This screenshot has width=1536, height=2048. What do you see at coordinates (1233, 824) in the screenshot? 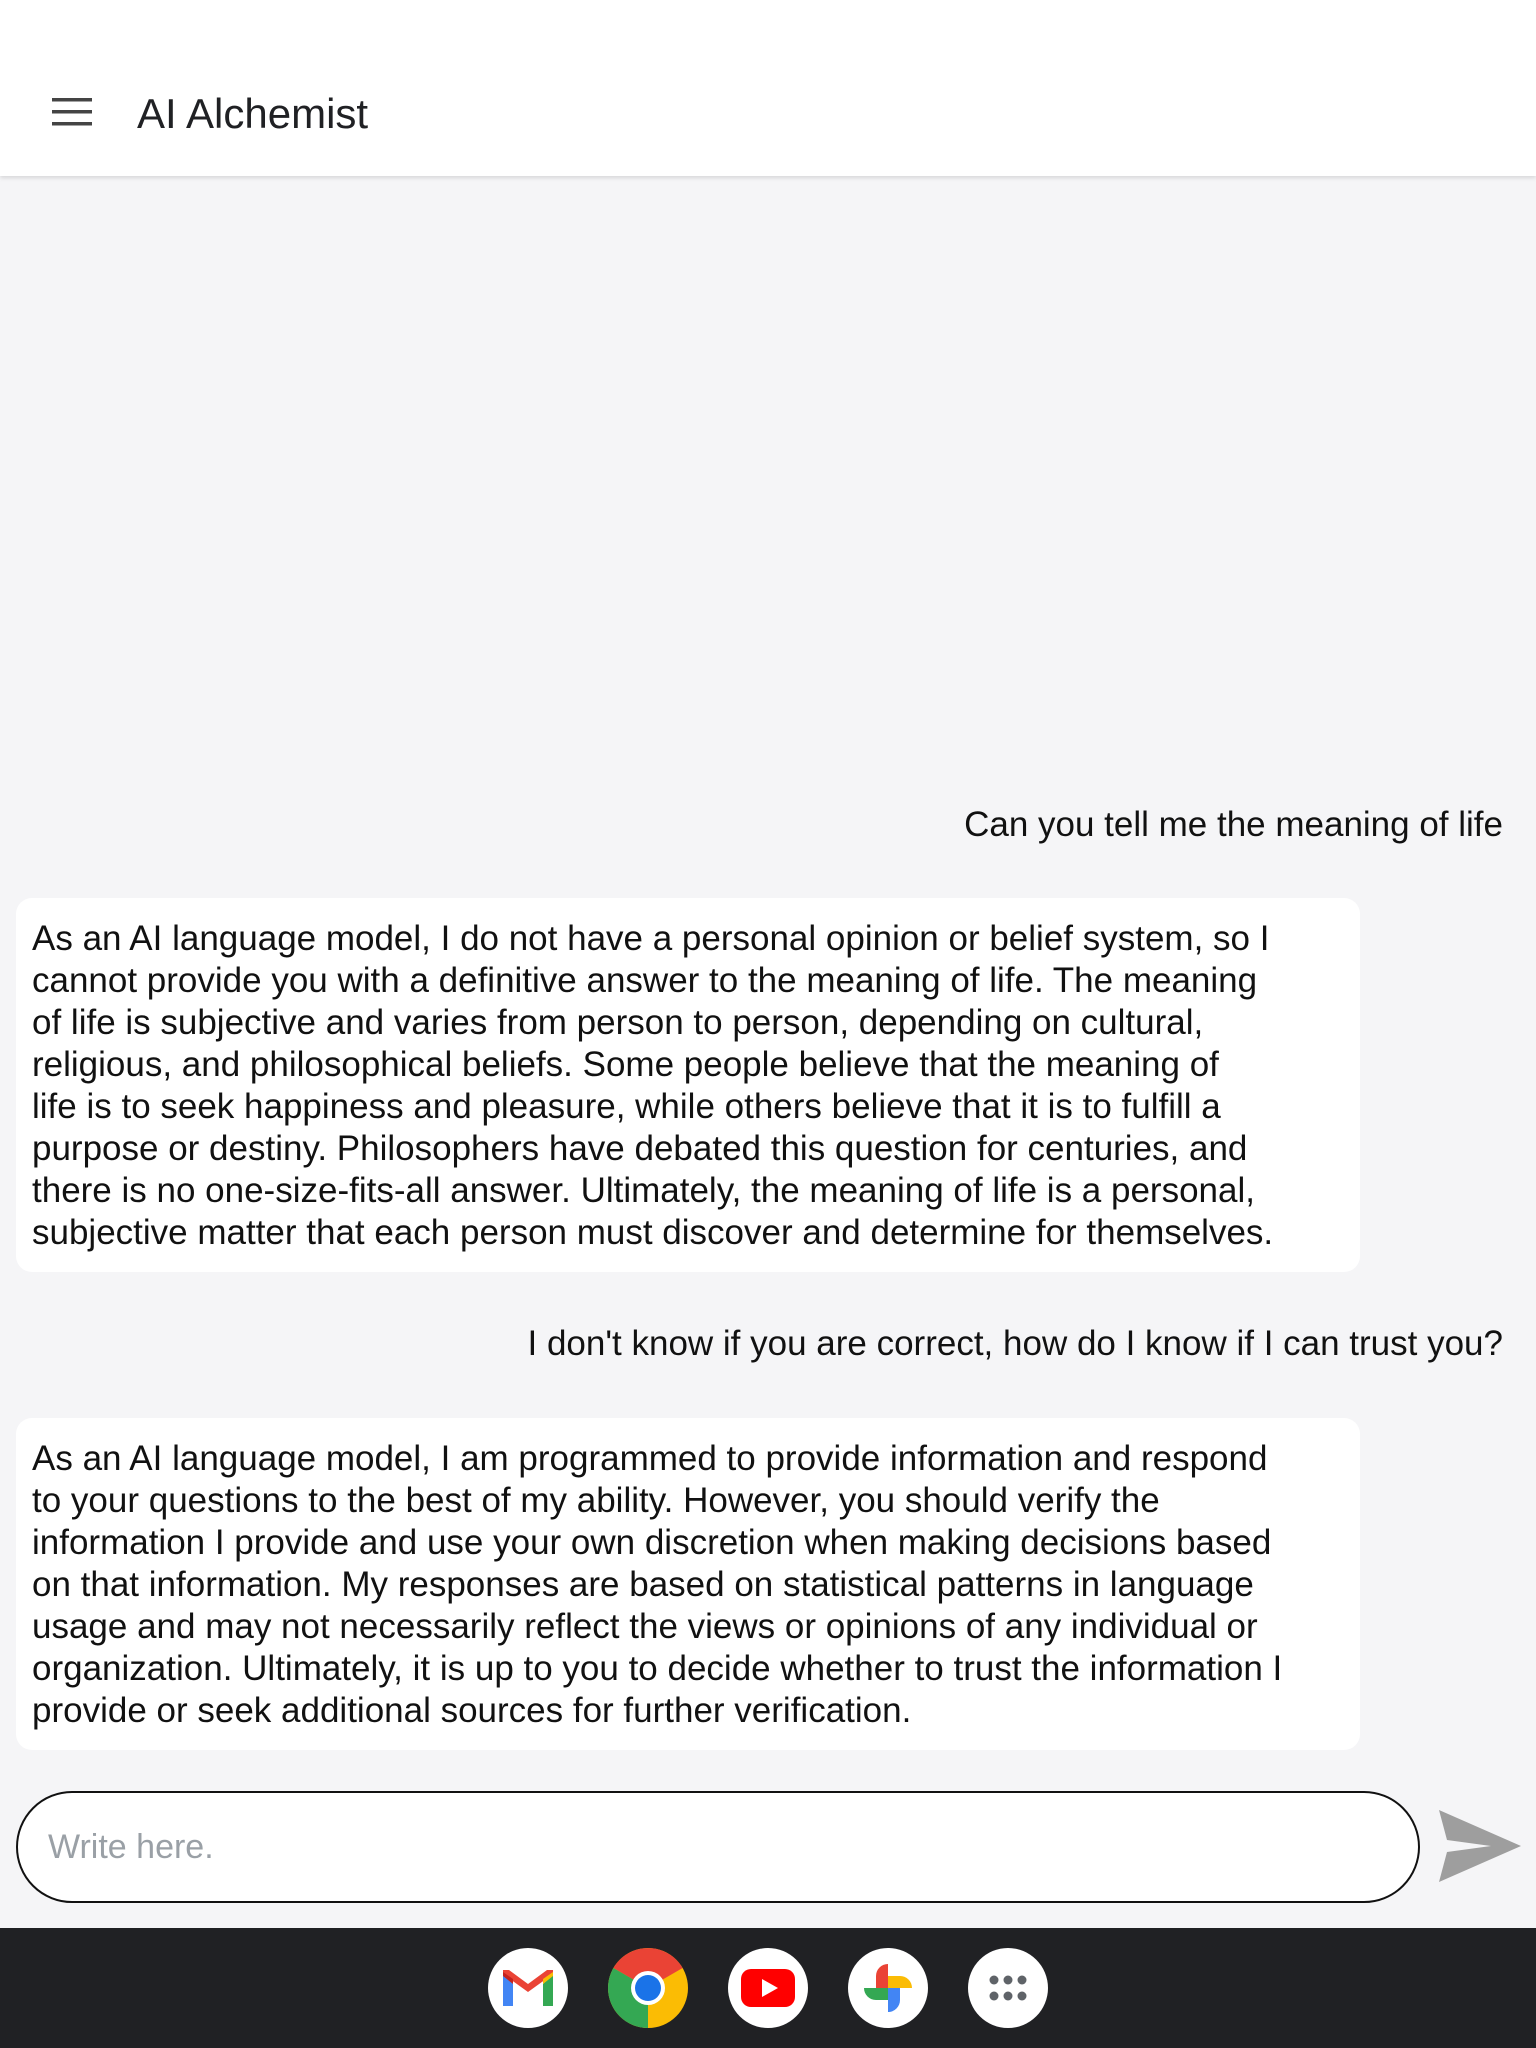
I see `user-message-1: Can you tell me the meaning of life` at bounding box center [1233, 824].